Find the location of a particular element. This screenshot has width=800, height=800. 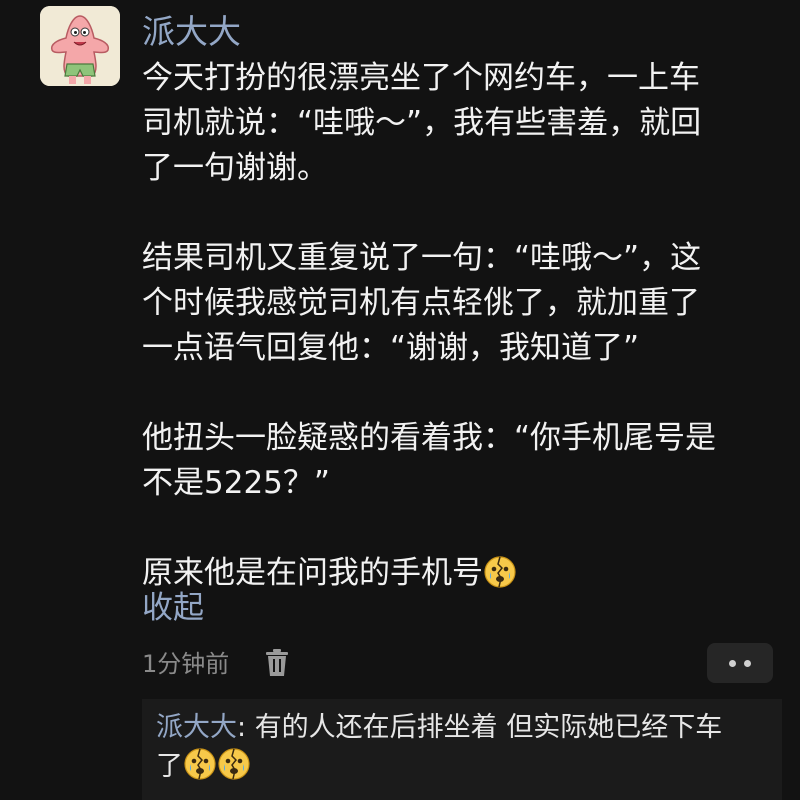

reply-line-text: 了 is located at coordinates (169, 766).